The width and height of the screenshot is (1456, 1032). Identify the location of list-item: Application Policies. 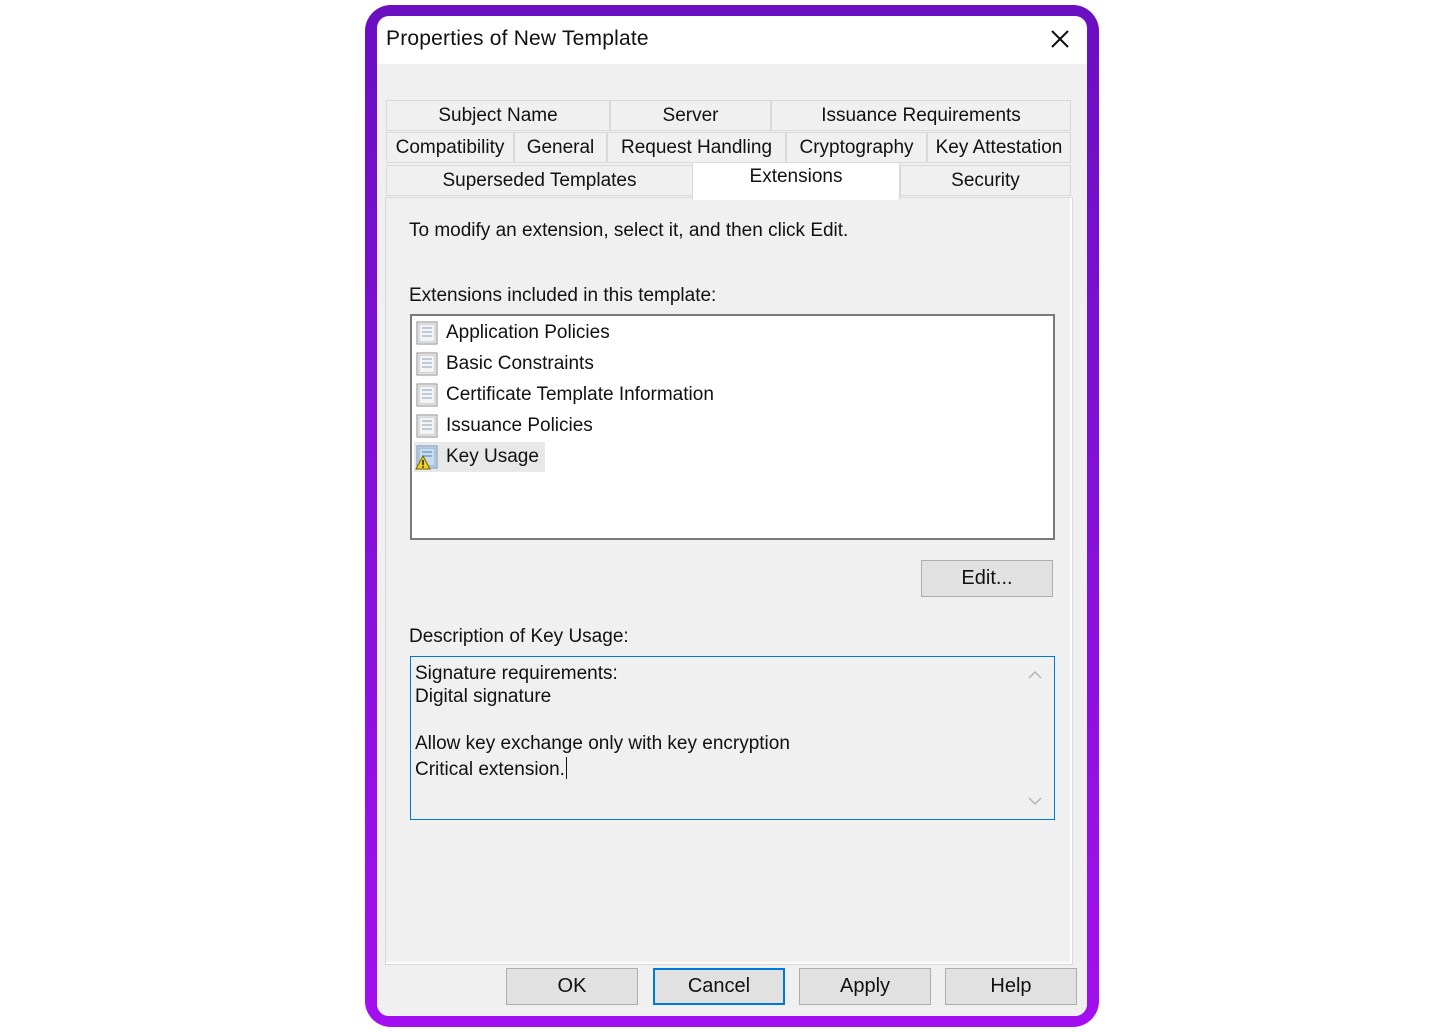
(515, 333).